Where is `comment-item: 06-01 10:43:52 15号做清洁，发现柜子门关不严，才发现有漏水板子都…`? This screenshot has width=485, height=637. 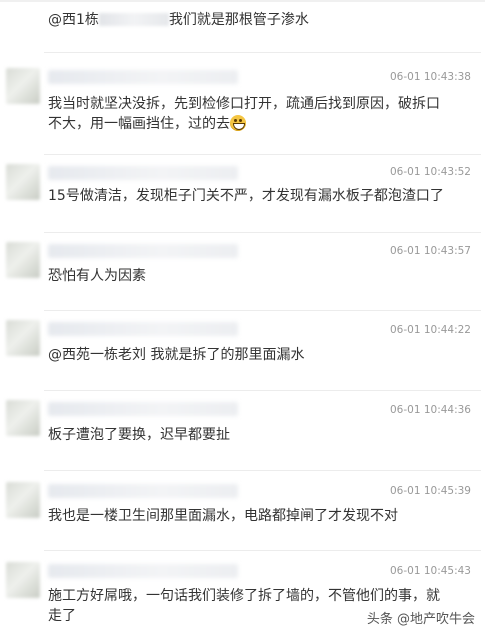 comment-item: 06-01 10:43:52 15号做清洁，发现柜子门关不严，才发现有漏水板子都… is located at coordinates (242, 199).